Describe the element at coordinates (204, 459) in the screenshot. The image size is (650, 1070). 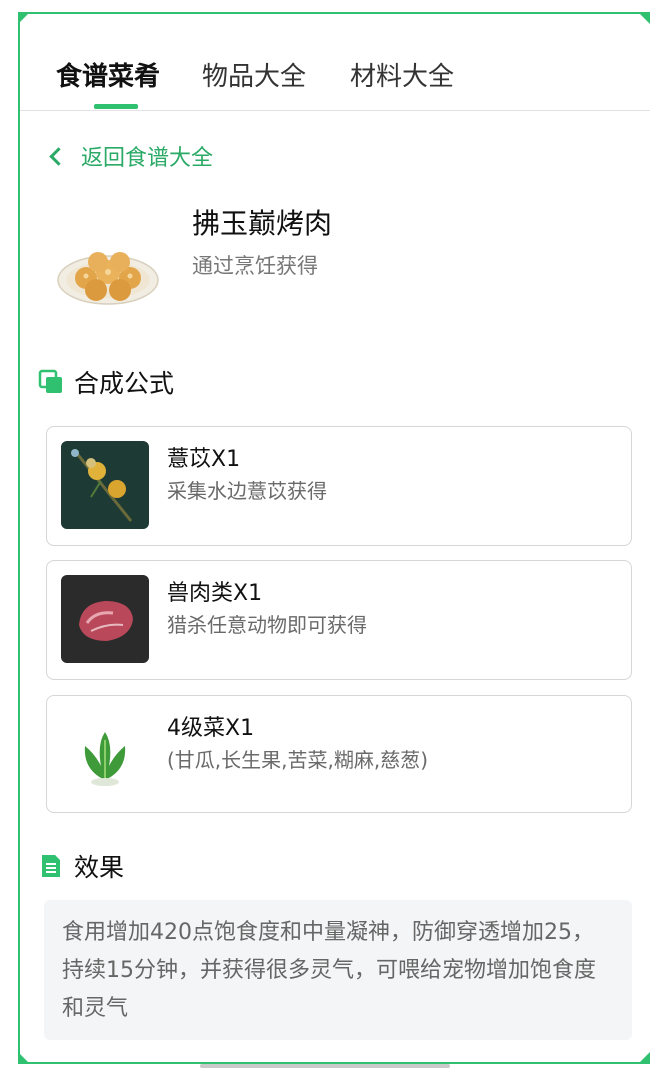
I see `ingredient-name: 薏苡X1` at that location.